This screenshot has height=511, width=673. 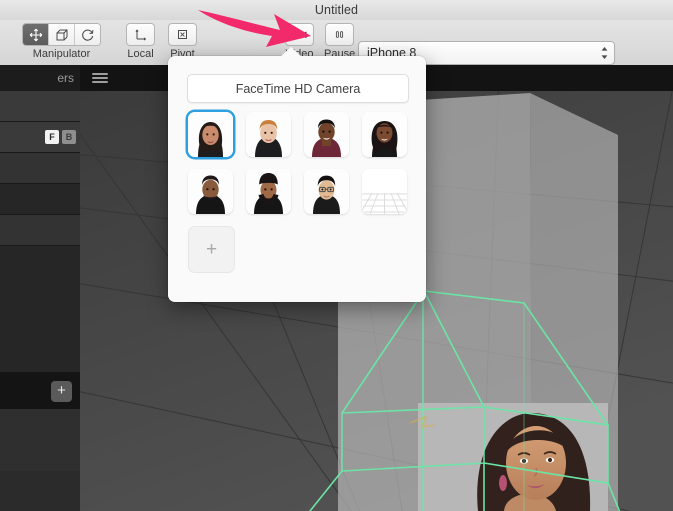 I want to click on pause-group: Pause, so click(x=339, y=41).